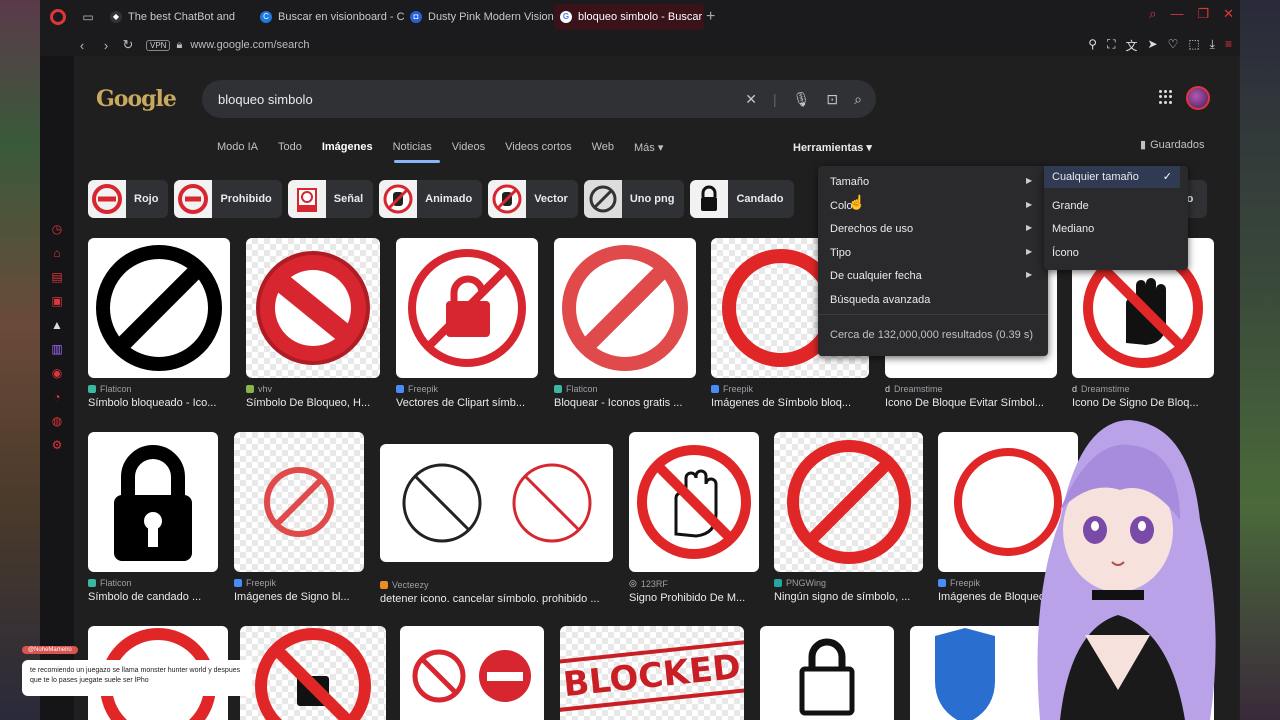 Image resolution: width=1280 pixels, height=720 pixels. I want to click on apps-grid-icon, so click(1166, 97).